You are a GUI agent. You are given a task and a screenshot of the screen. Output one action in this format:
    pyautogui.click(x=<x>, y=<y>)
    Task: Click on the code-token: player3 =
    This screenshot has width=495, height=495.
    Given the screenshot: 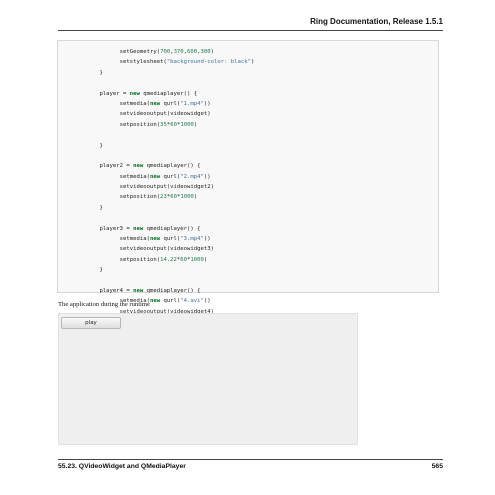 What is the action you would take?
    pyautogui.click(x=116, y=228)
    